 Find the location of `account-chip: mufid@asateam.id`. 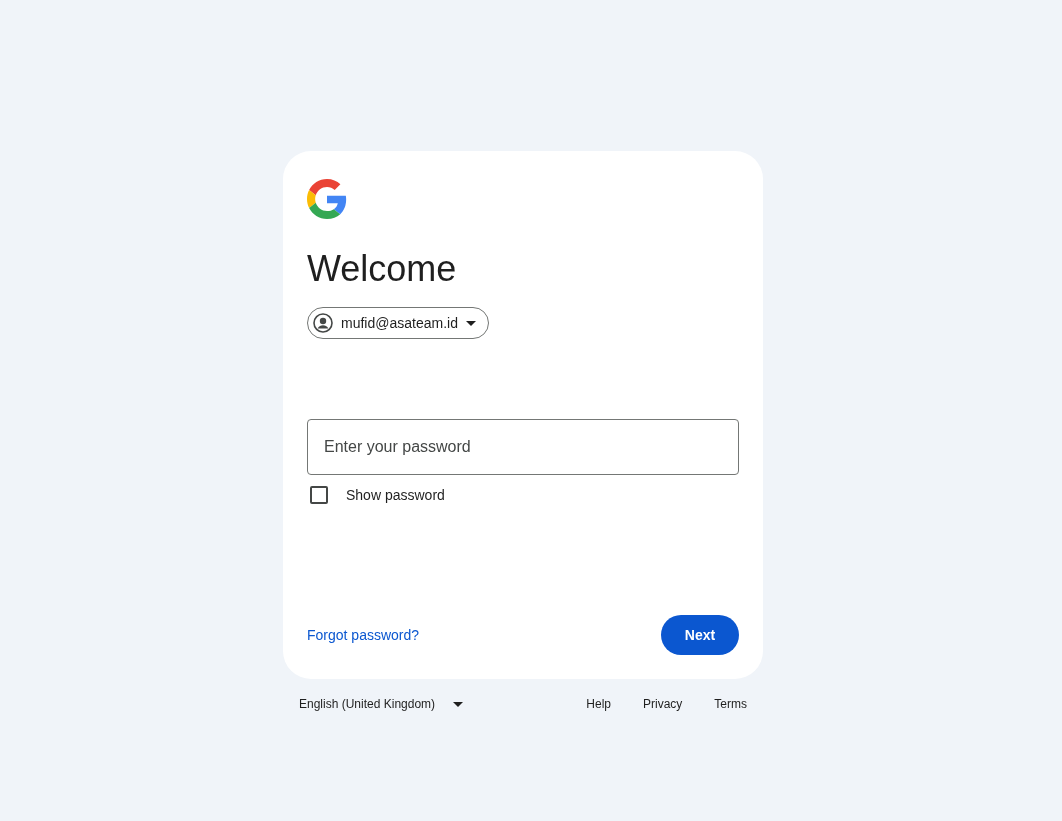

account-chip: mufid@asateam.id is located at coordinates (398, 323).